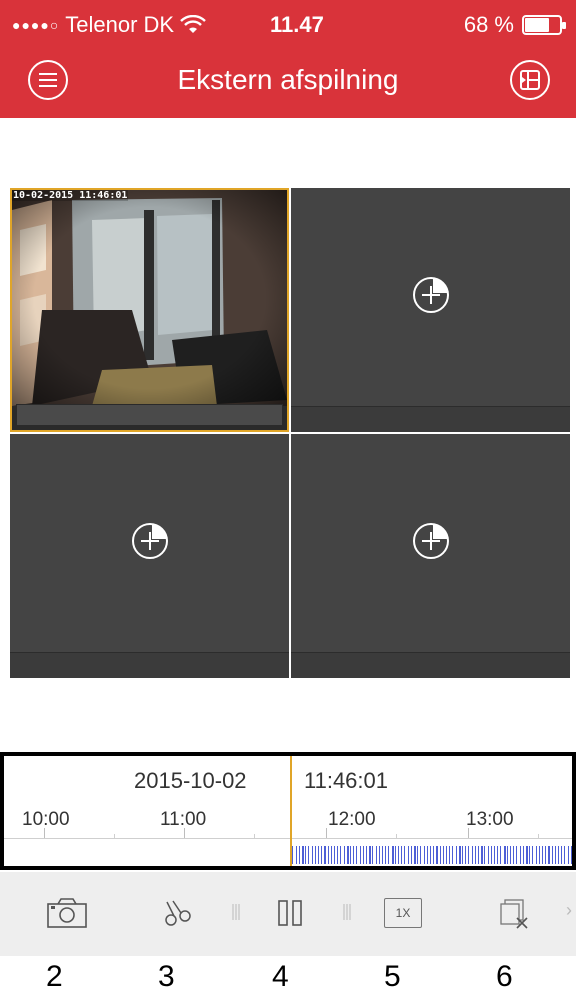  What do you see at coordinates (166, 976) in the screenshot?
I see `callout-number: 3` at bounding box center [166, 976].